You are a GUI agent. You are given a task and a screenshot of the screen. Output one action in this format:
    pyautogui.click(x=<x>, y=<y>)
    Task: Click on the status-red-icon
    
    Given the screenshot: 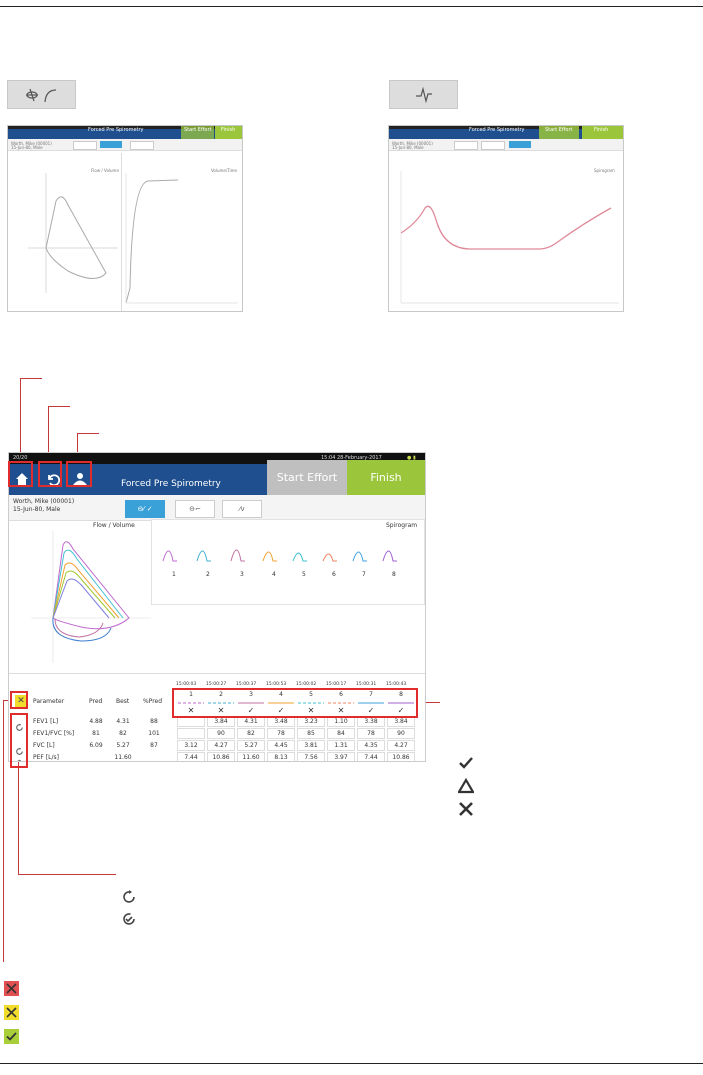 What is the action you would take?
    pyautogui.click(x=11, y=988)
    